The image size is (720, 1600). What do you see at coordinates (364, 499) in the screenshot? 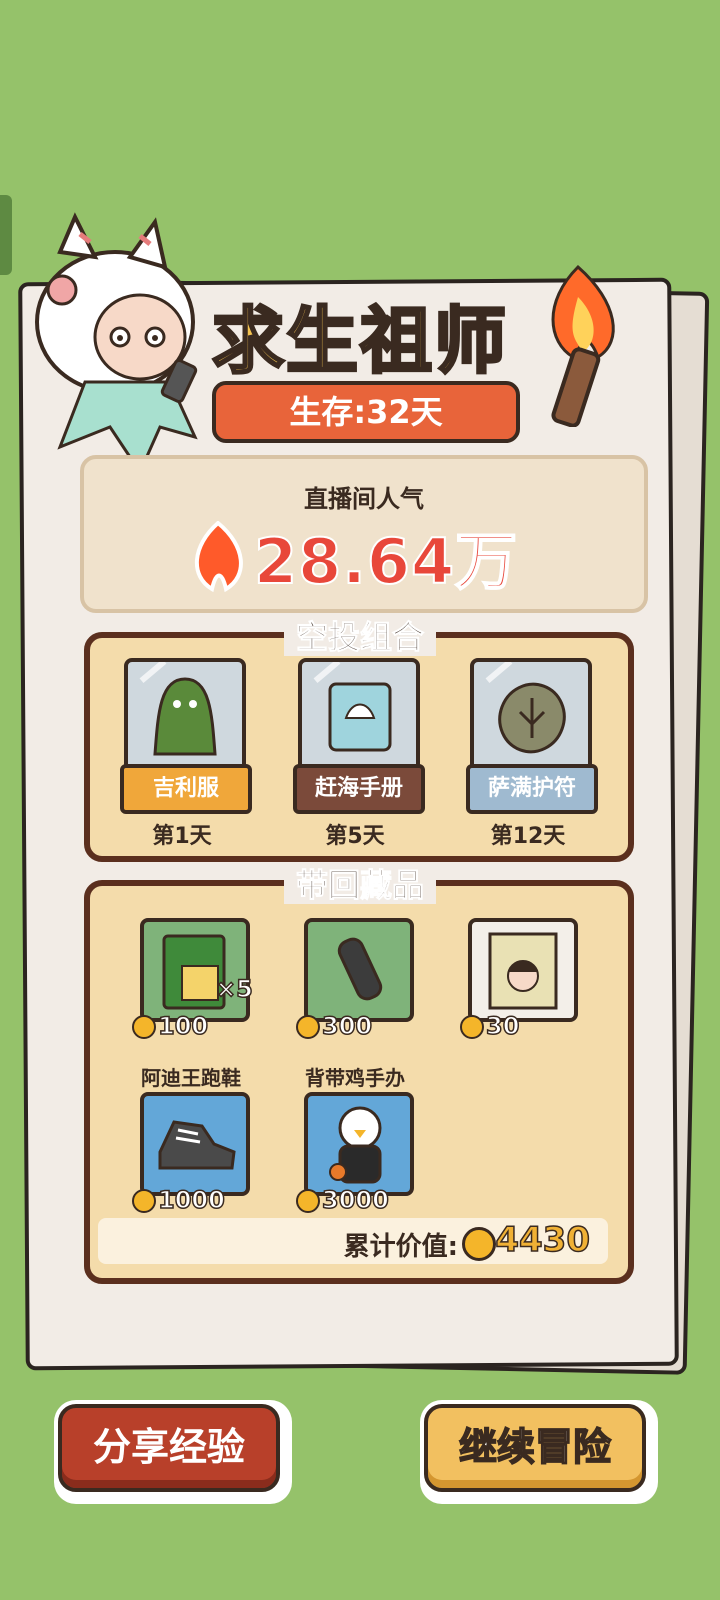
I see `popularity-label: 直播间人气` at bounding box center [364, 499].